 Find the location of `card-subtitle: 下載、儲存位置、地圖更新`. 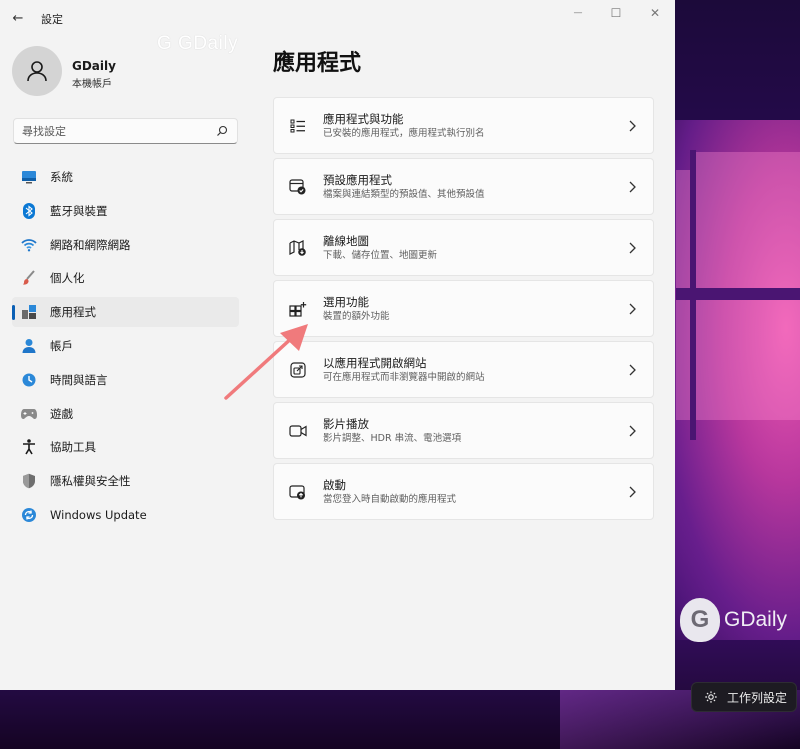

card-subtitle: 下載、儲存位置、地圖更新 is located at coordinates (380, 255).